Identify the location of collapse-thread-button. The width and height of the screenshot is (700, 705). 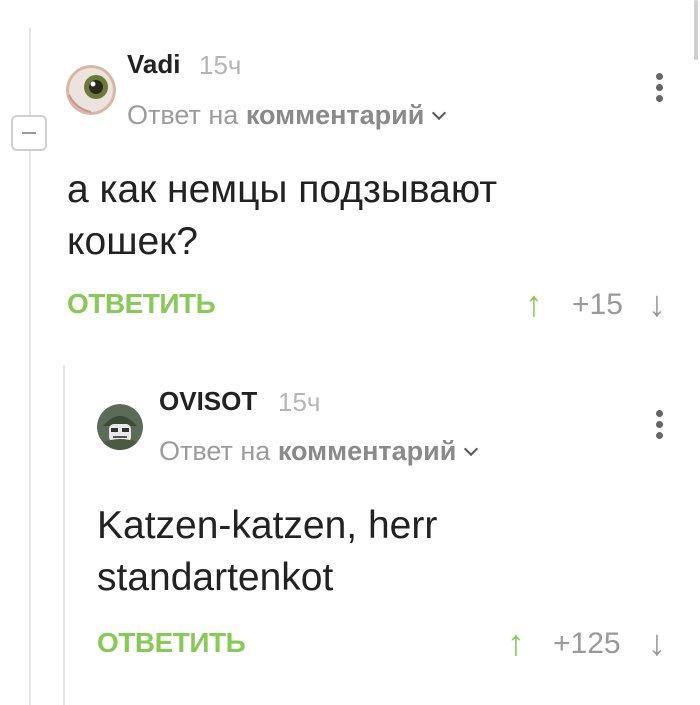
(29, 133).